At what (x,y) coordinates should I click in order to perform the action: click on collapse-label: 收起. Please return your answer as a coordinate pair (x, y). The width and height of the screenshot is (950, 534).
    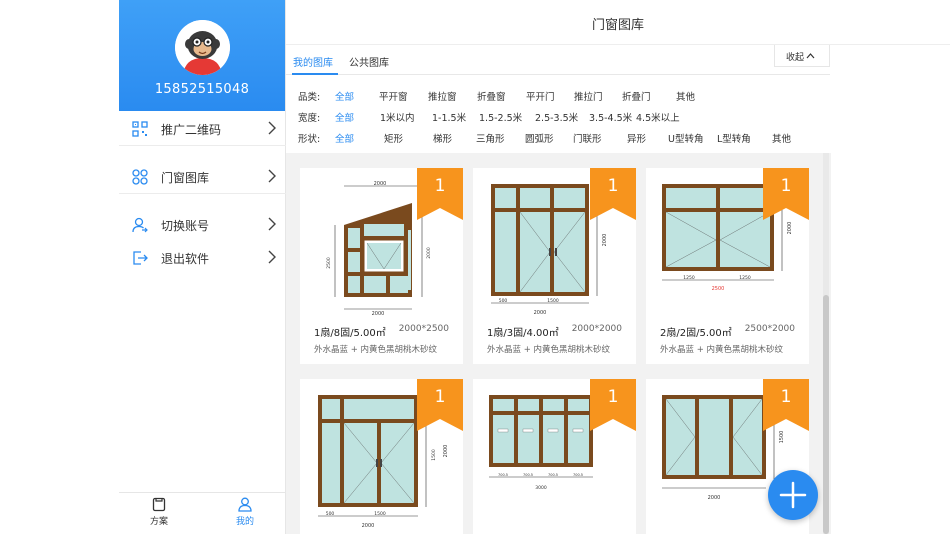
    Looking at the image, I should click on (795, 58).